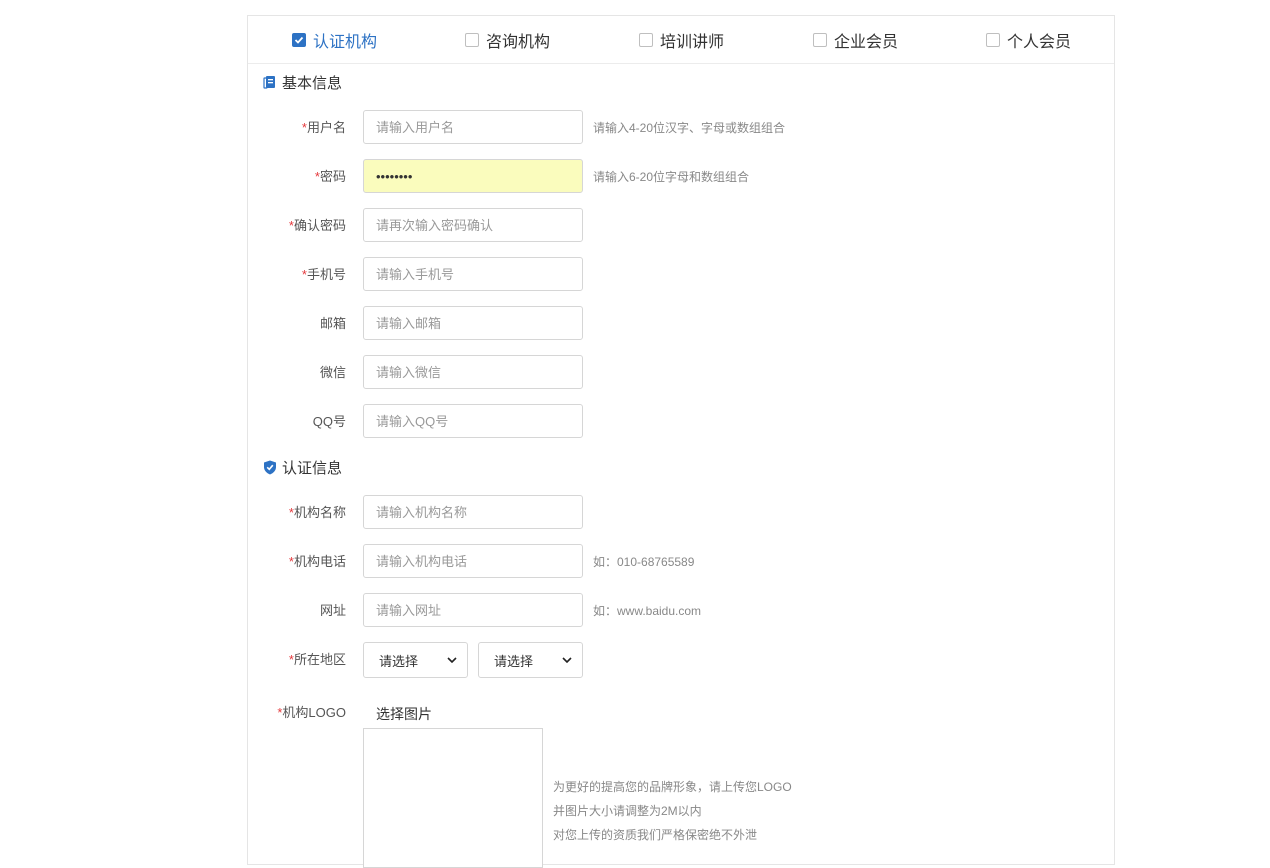 Image resolution: width=1270 pixels, height=868 pixels. What do you see at coordinates (453, 798) in the screenshot?
I see `logo-upload-area` at bounding box center [453, 798].